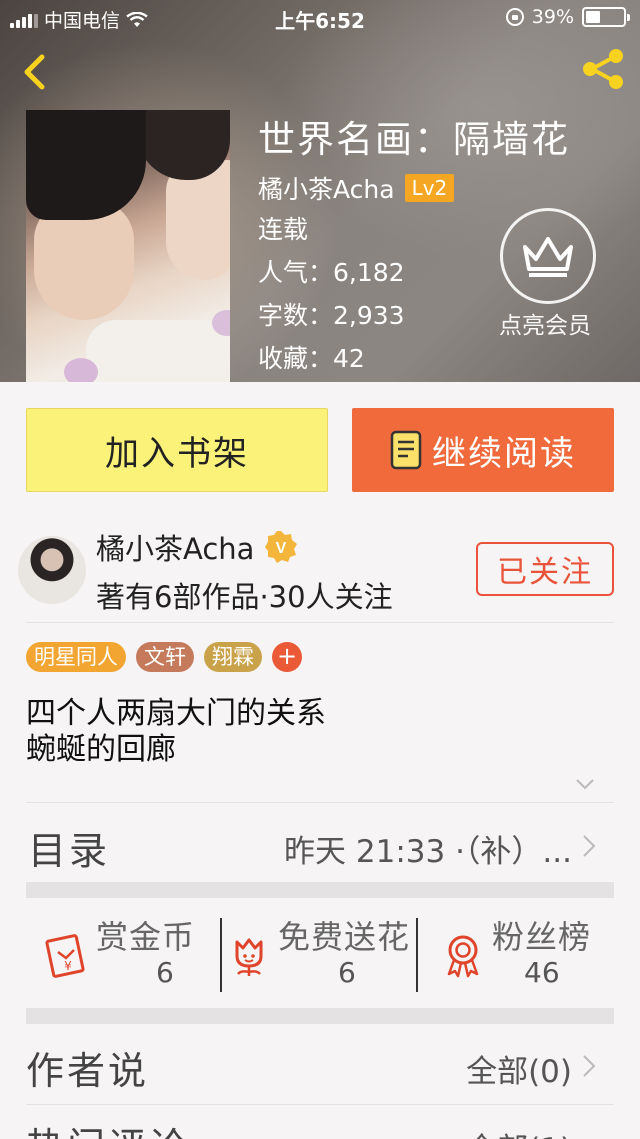  Describe the element at coordinates (344, 937) in the screenshot. I see `send-flower-label: 免费送花` at that location.